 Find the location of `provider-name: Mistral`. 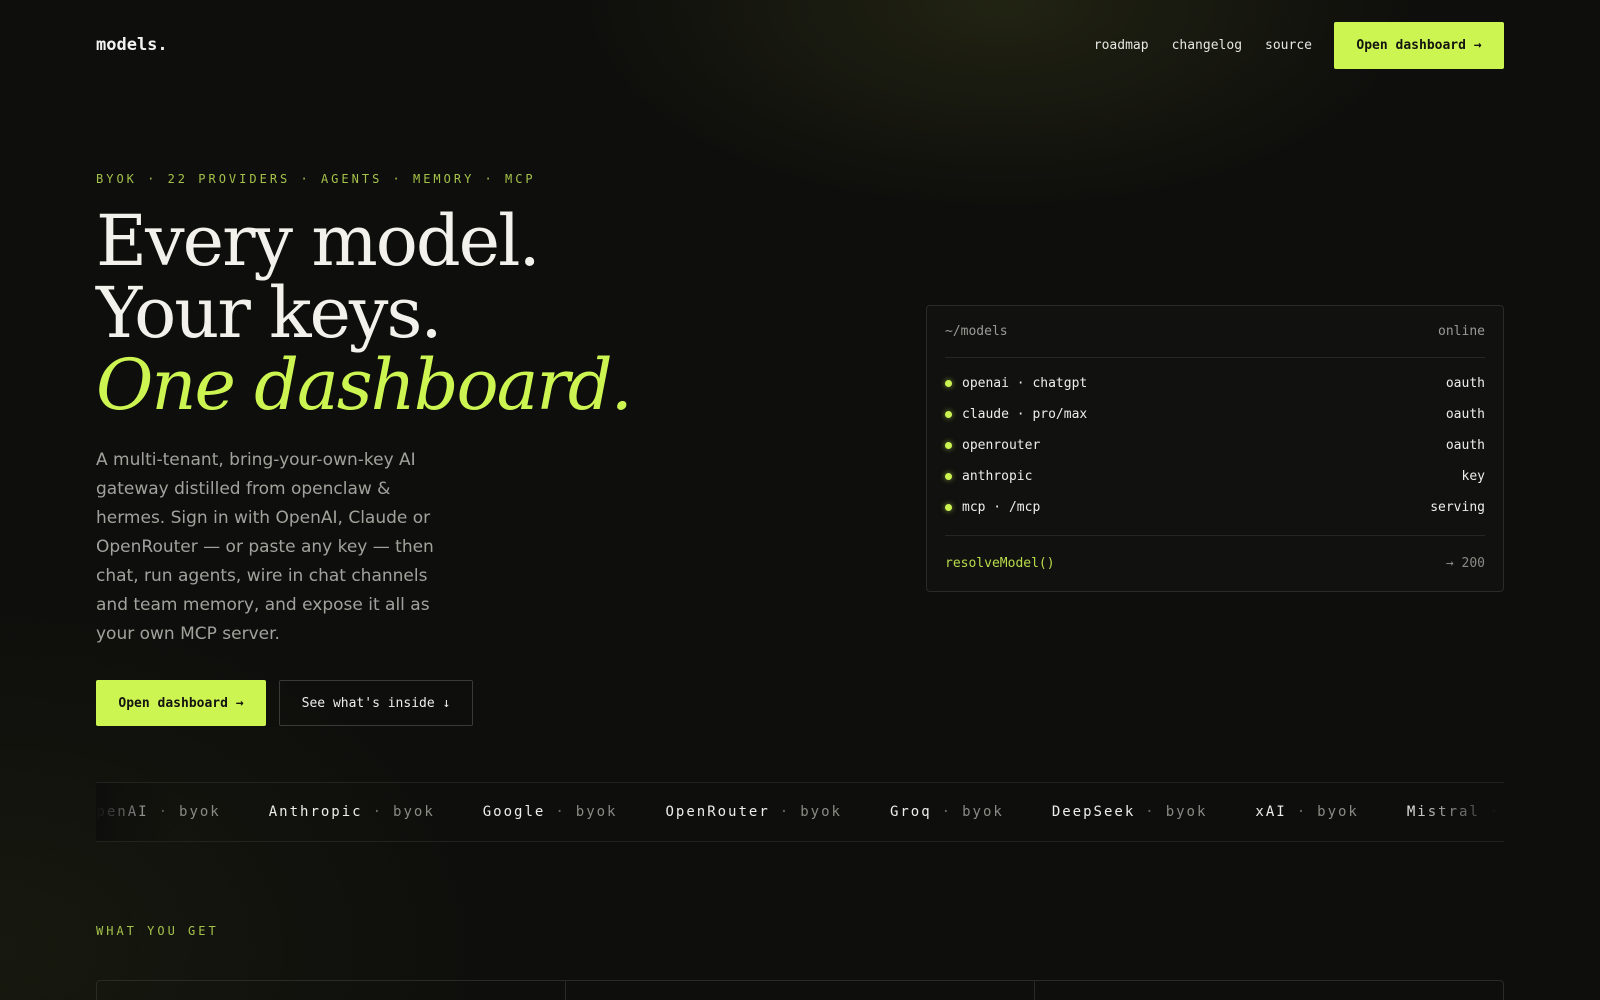

provider-name: Mistral is located at coordinates (1443, 812).